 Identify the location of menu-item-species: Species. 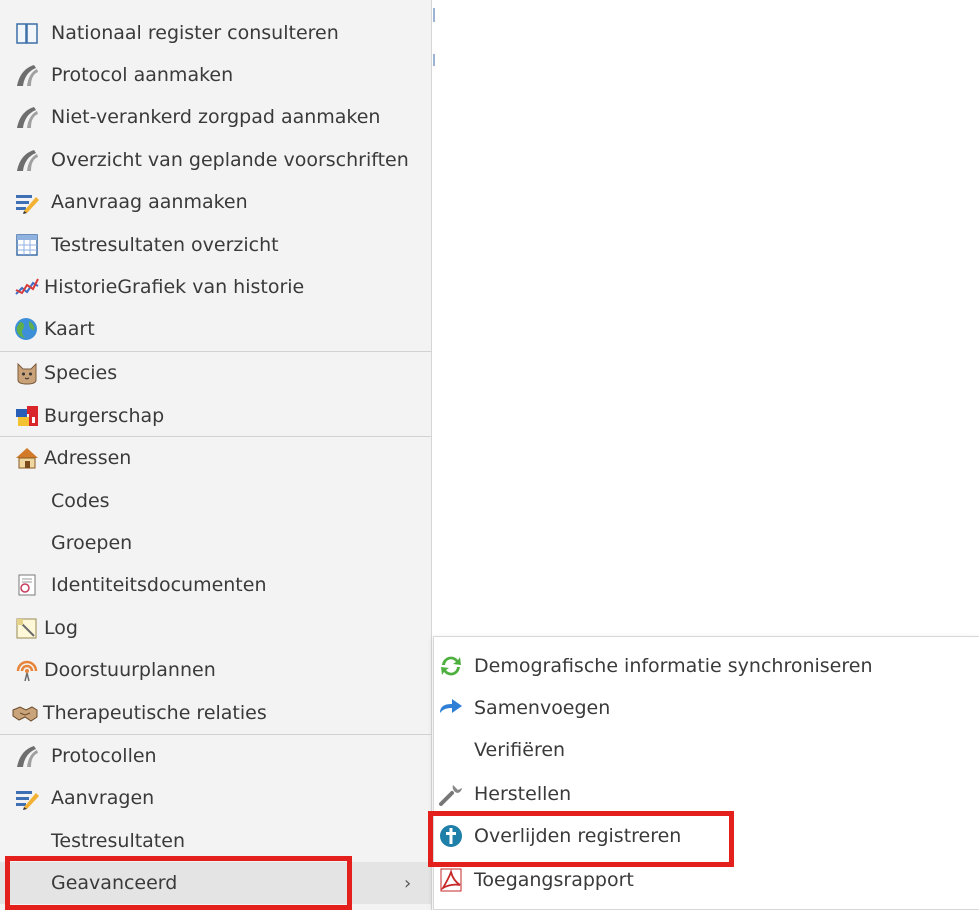
(215, 373).